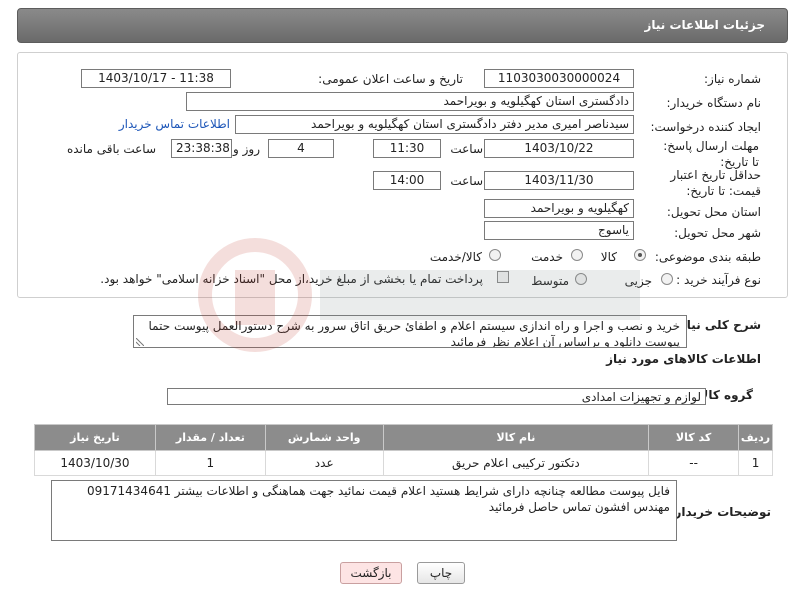 This screenshot has width=789, height=598. What do you see at coordinates (559, 180) in the screenshot?
I see `price-date-field: 1403/11/30` at bounding box center [559, 180].